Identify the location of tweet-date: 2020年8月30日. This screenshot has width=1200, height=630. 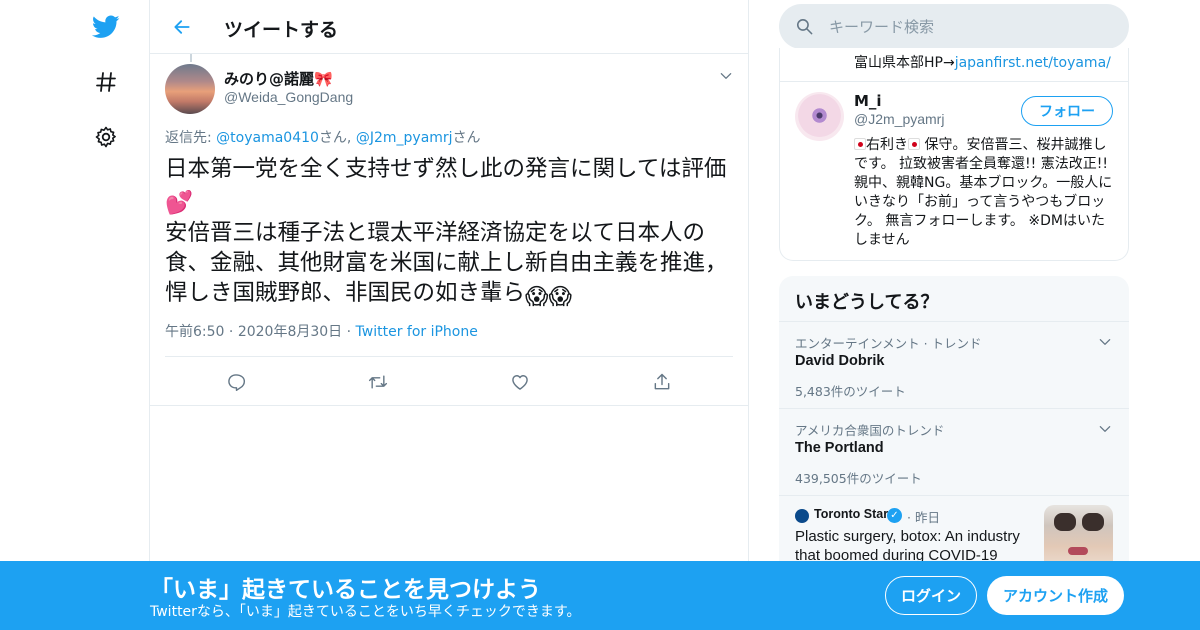
(290, 332).